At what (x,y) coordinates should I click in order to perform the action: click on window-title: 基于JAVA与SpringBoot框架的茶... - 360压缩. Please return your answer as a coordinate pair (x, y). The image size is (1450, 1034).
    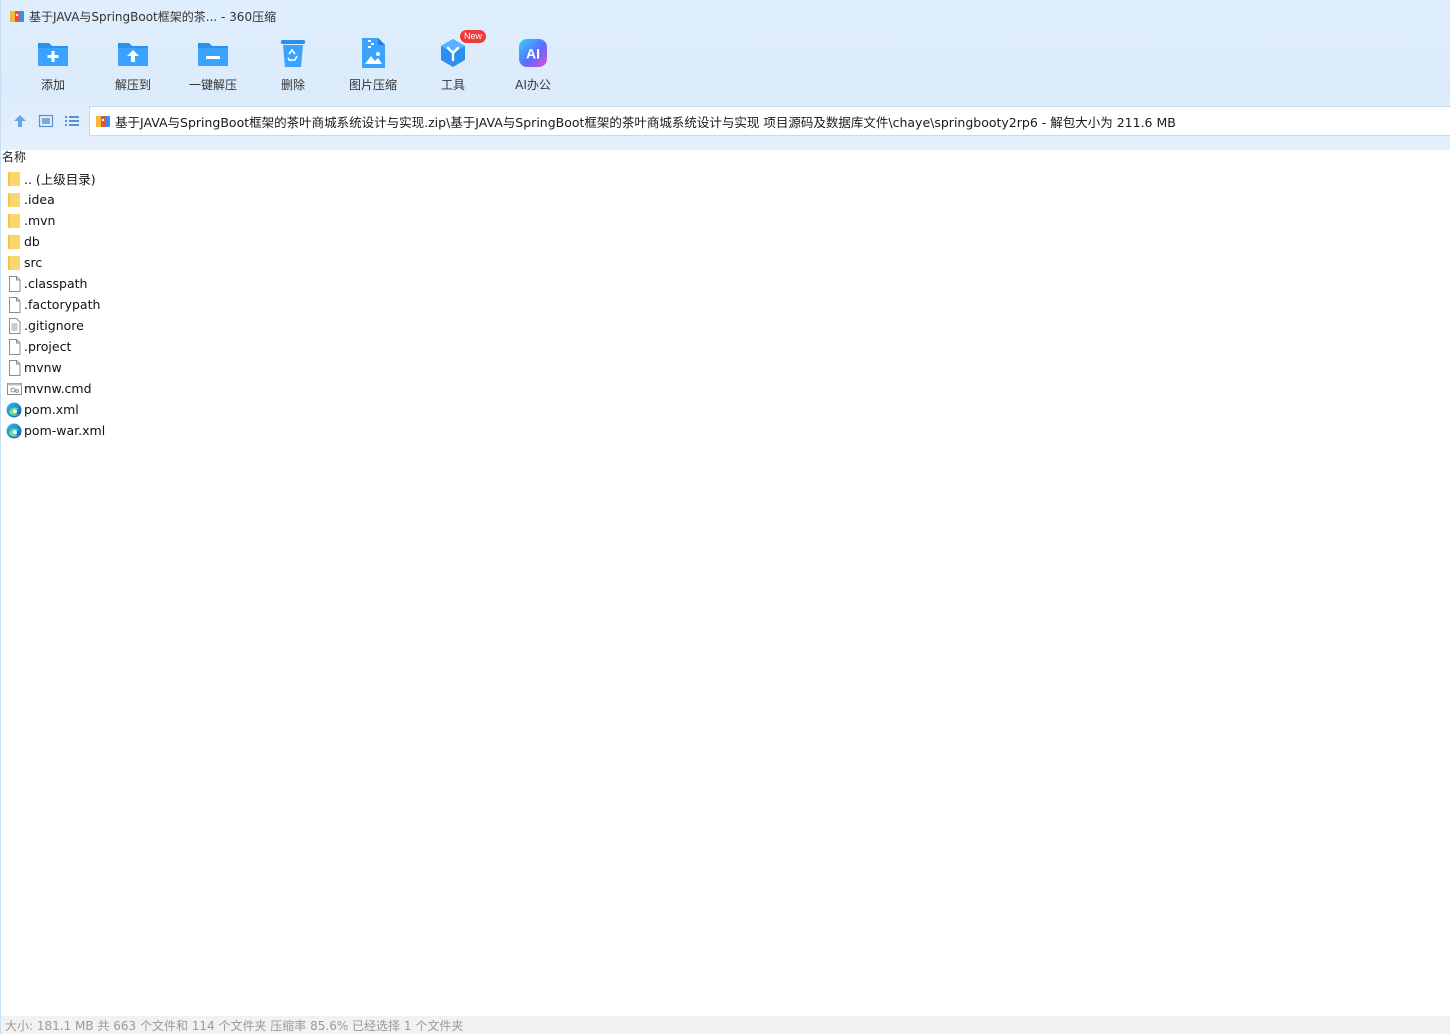
    Looking at the image, I should click on (153, 16).